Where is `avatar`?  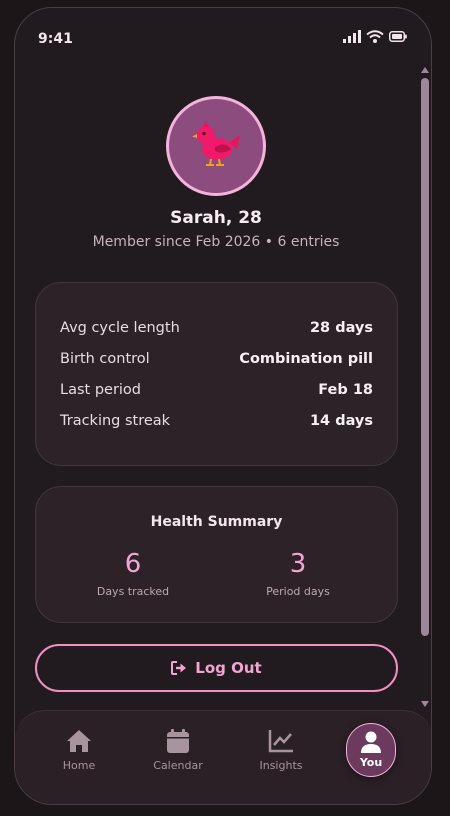 avatar is located at coordinates (216, 146).